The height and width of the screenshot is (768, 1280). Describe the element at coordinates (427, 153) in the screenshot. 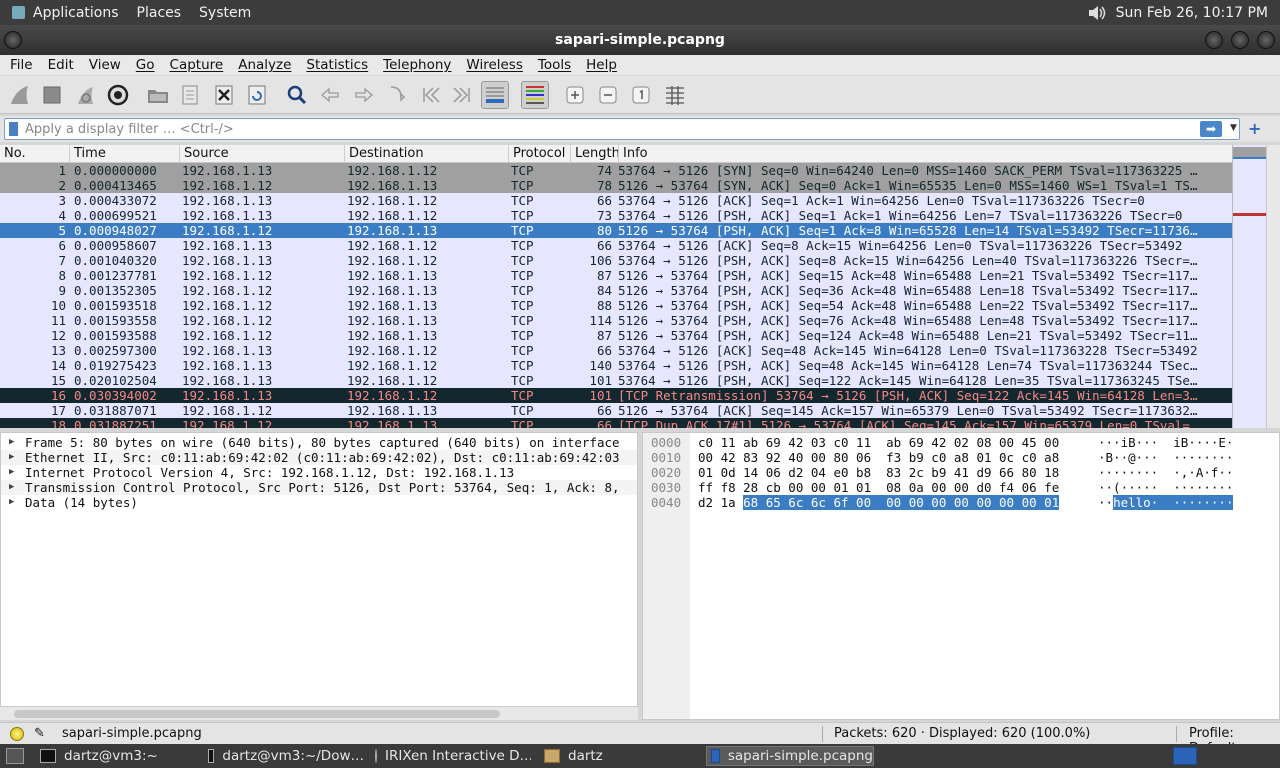

I see `column-destination: Destination` at that location.